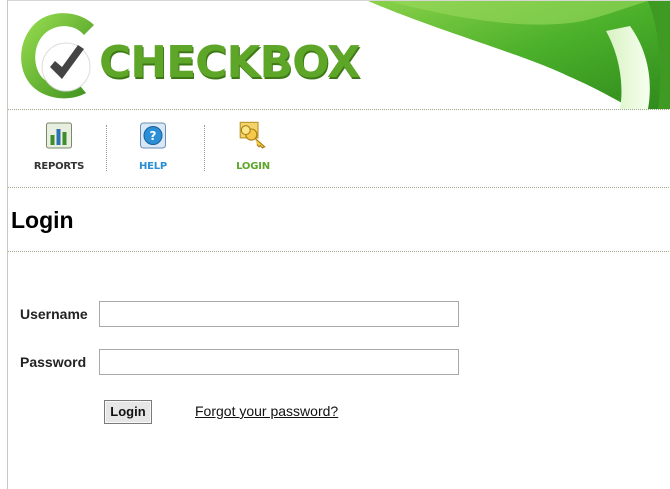 Image resolution: width=670 pixels, height=489 pixels. I want to click on toolbar-help-button: ? HELP, so click(153, 149).